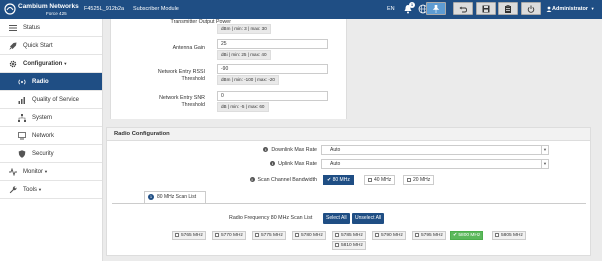  I want to click on power-icon, so click(531, 9).